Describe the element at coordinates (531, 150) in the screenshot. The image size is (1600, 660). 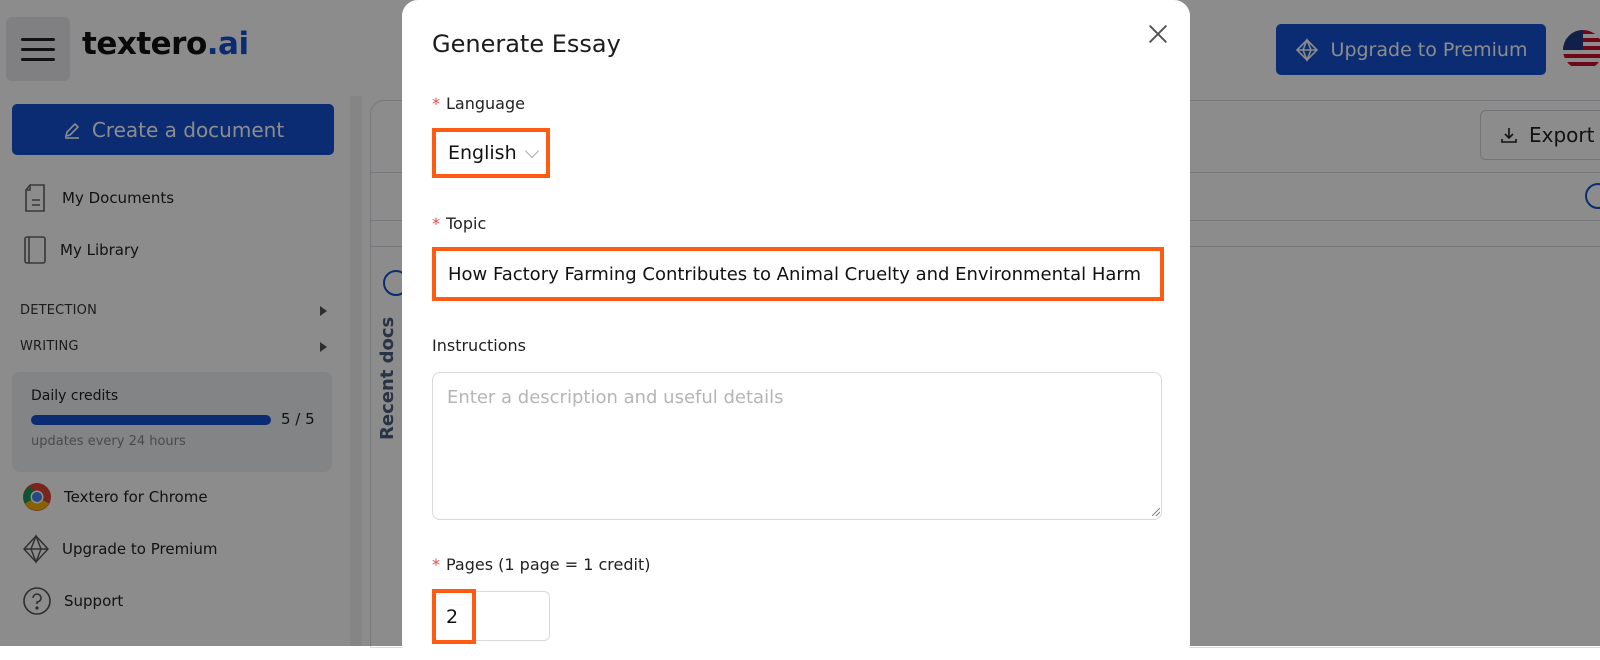
I see `chevron-down-icon` at that location.